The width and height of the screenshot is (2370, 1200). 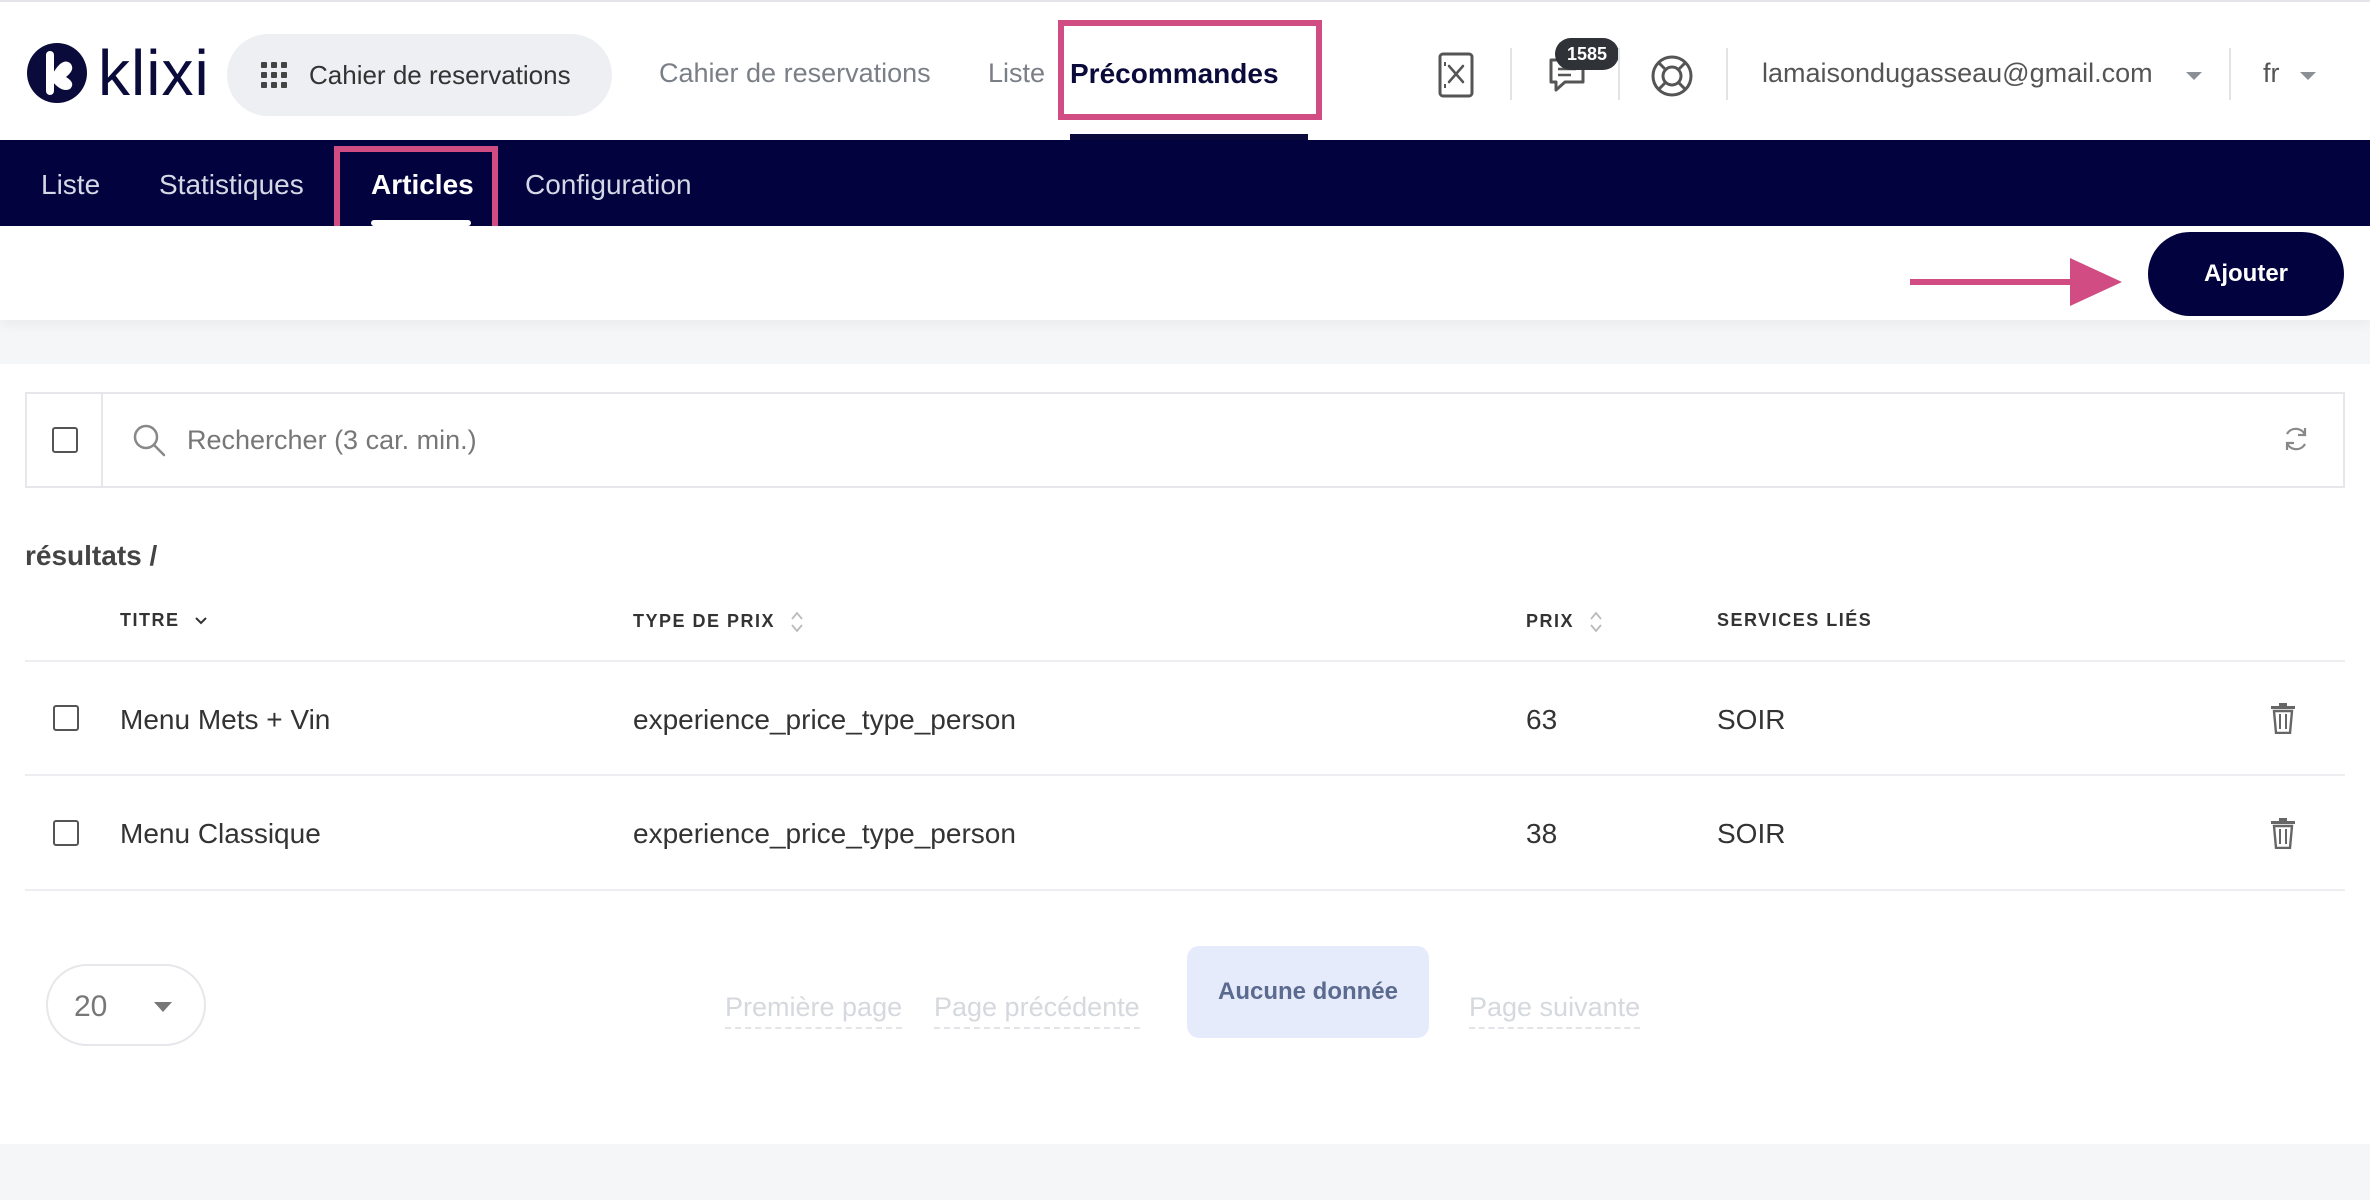 What do you see at coordinates (91, 555) in the screenshot?
I see `results-count-label: résultats /` at bounding box center [91, 555].